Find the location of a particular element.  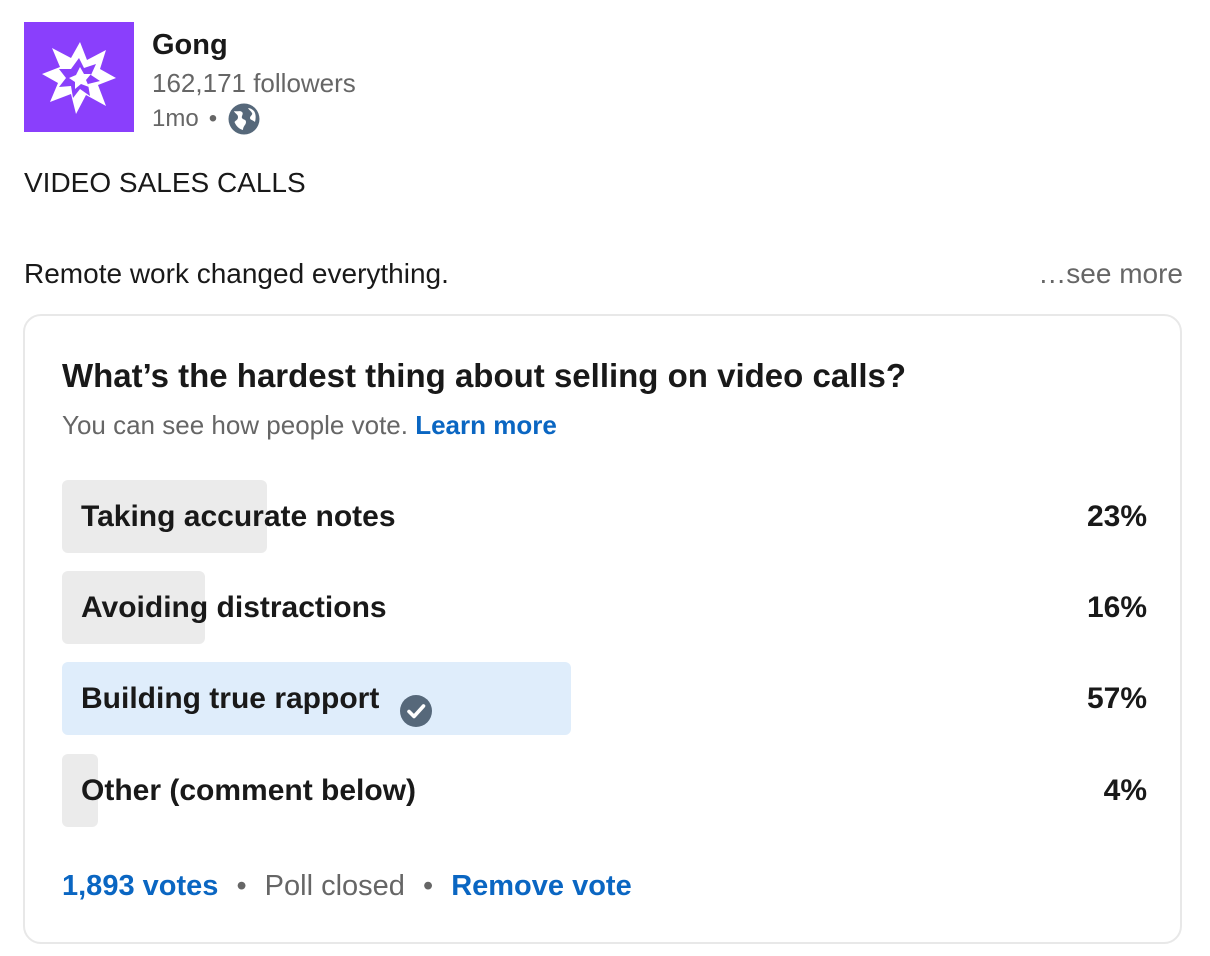

post-timestamp-row: 1mo • is located at coordinates (254, 119).